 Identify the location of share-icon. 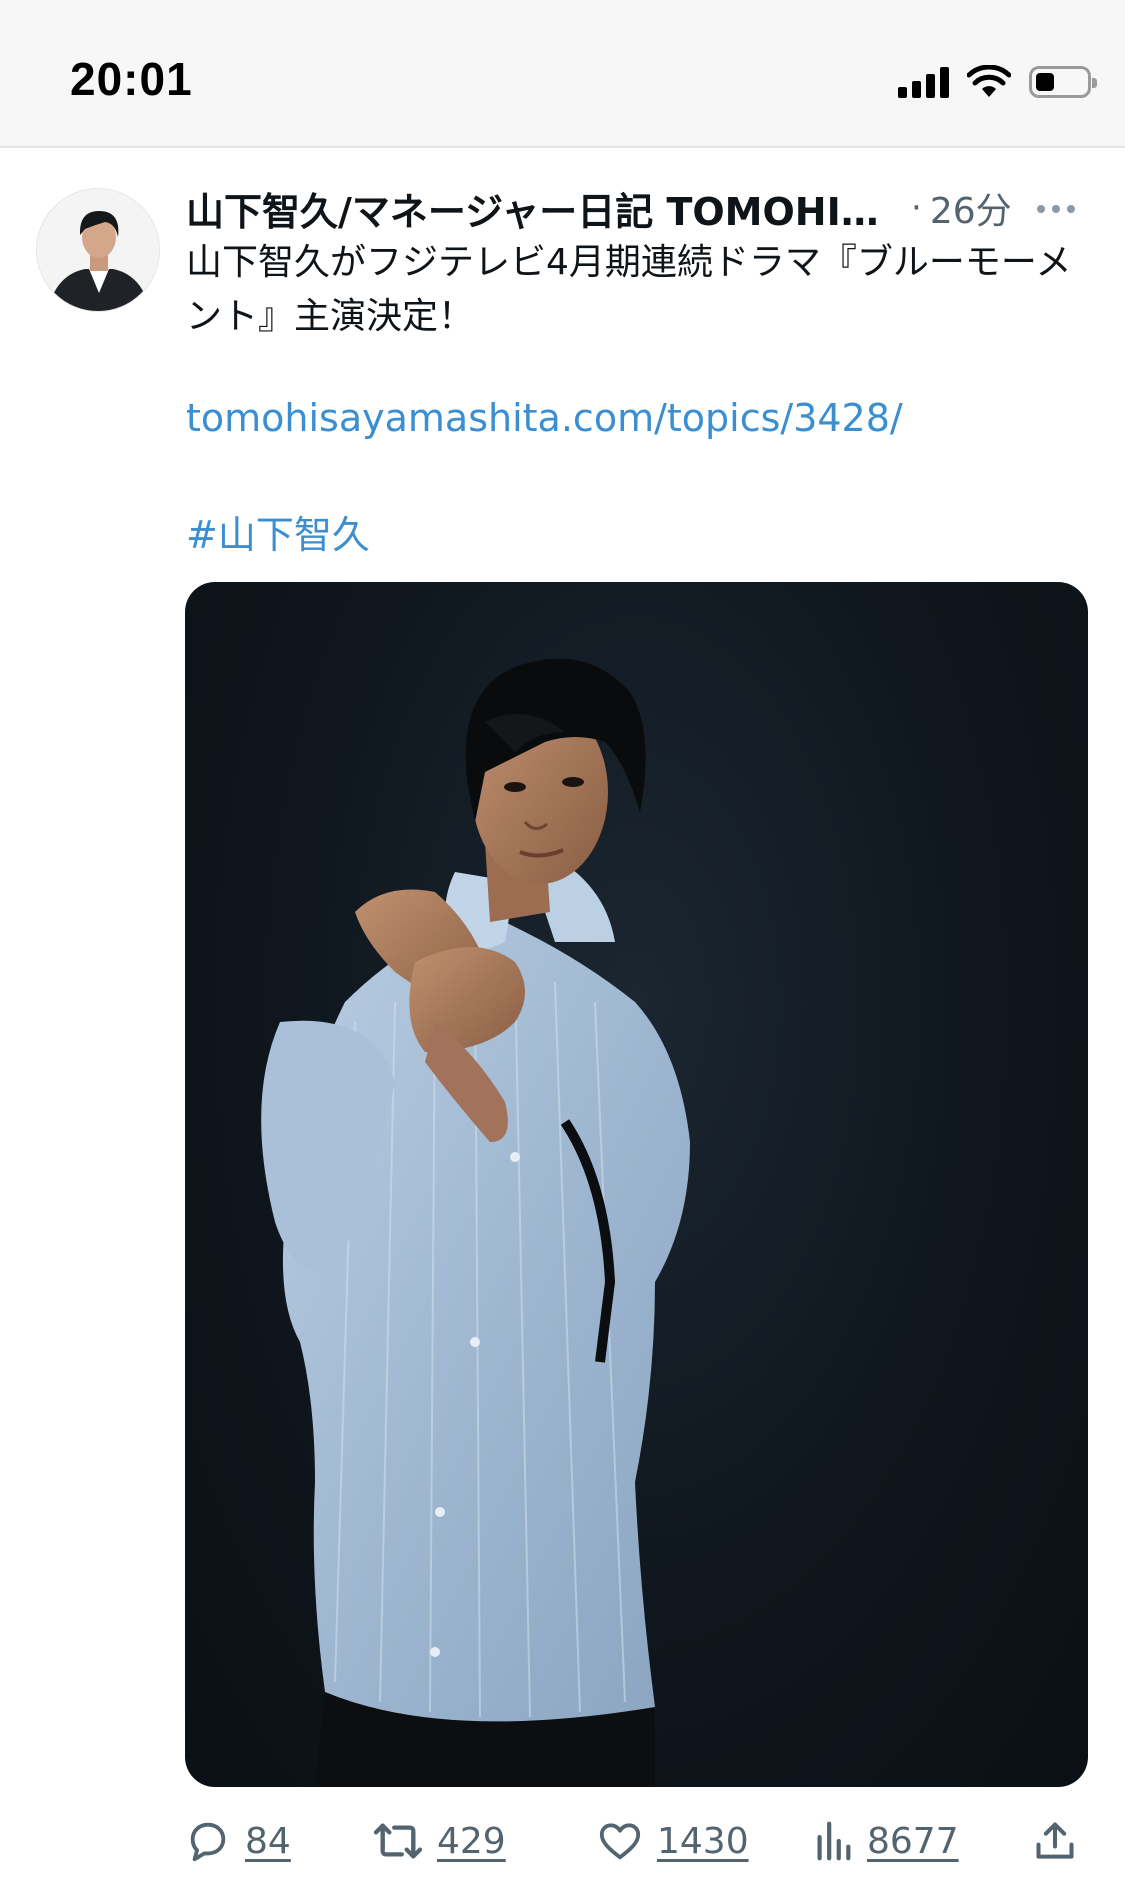
(1055, 1840).